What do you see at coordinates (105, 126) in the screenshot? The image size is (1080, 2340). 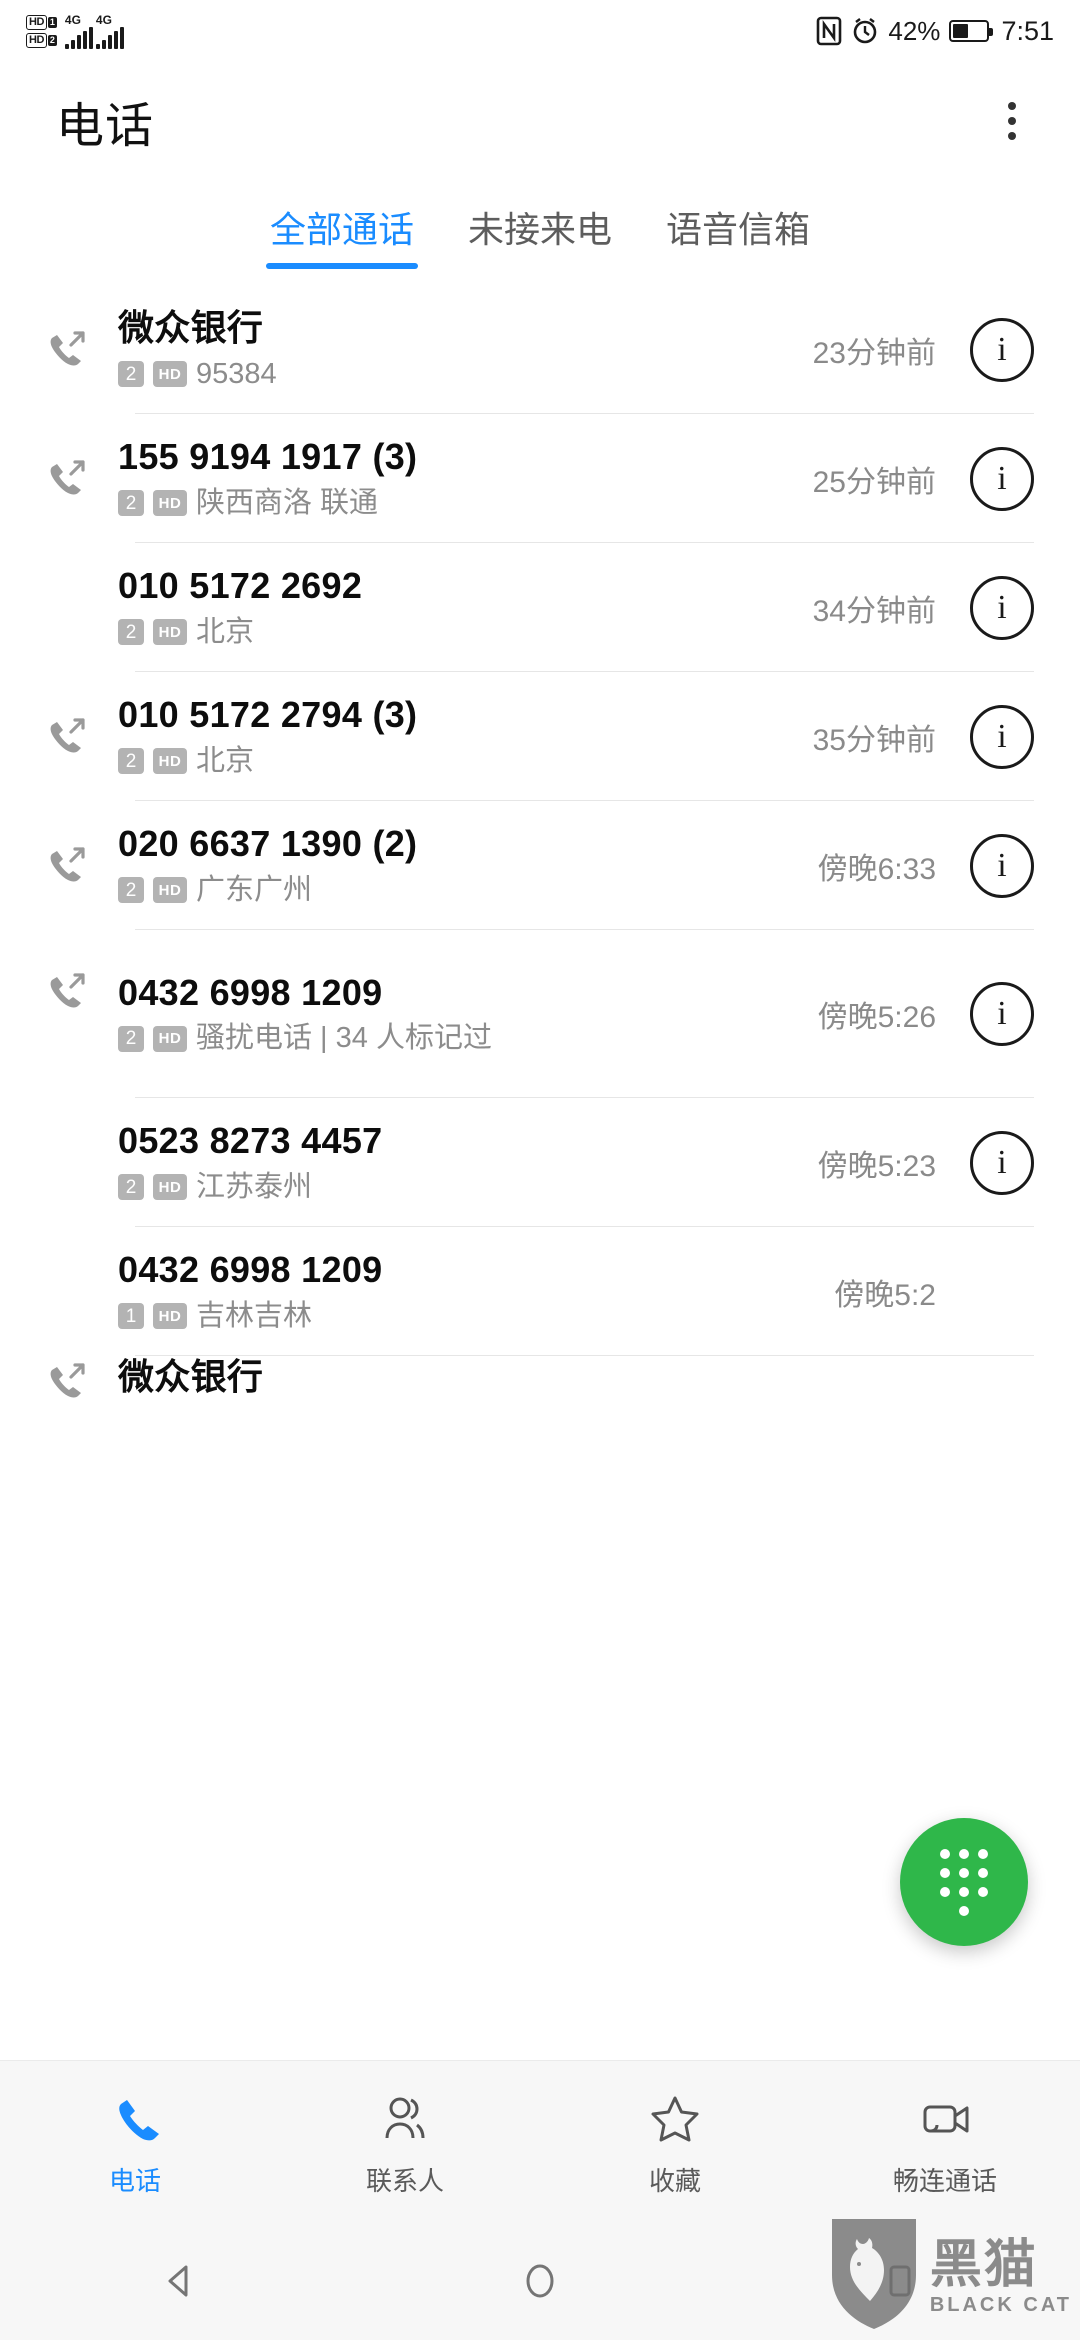 I see `page-title: 电话` at bounding box center [105, 126].